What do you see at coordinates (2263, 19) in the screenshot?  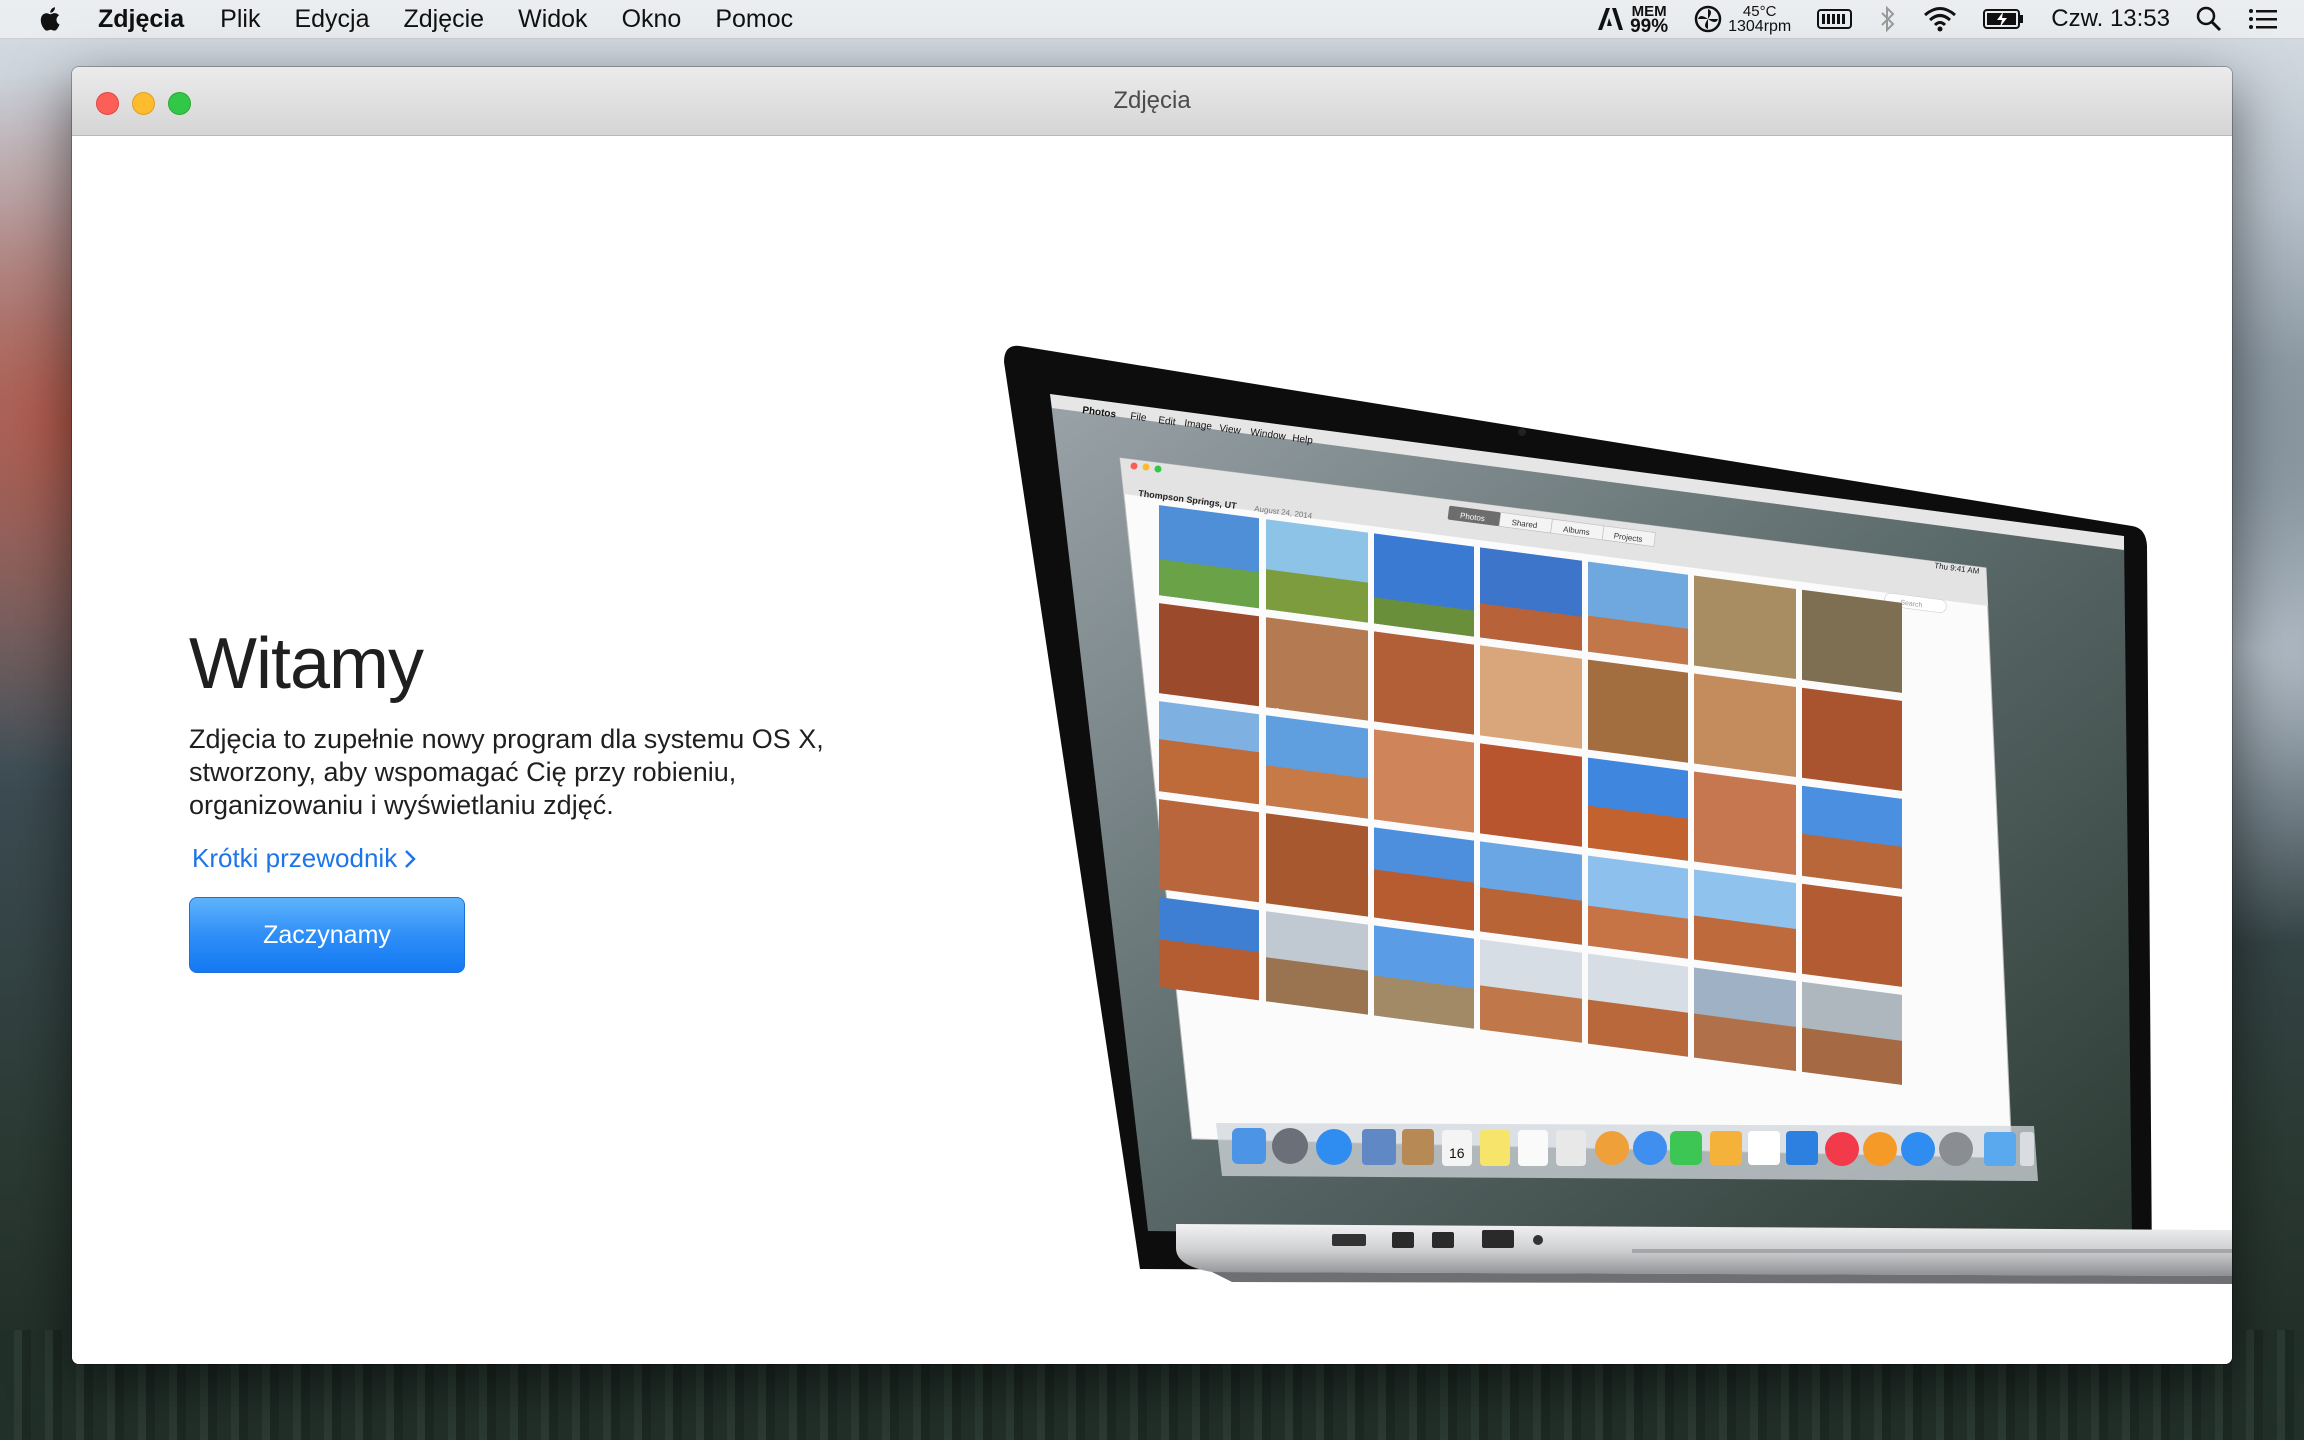 I see `menu-list-icon` at bounding box center [2263, 19].